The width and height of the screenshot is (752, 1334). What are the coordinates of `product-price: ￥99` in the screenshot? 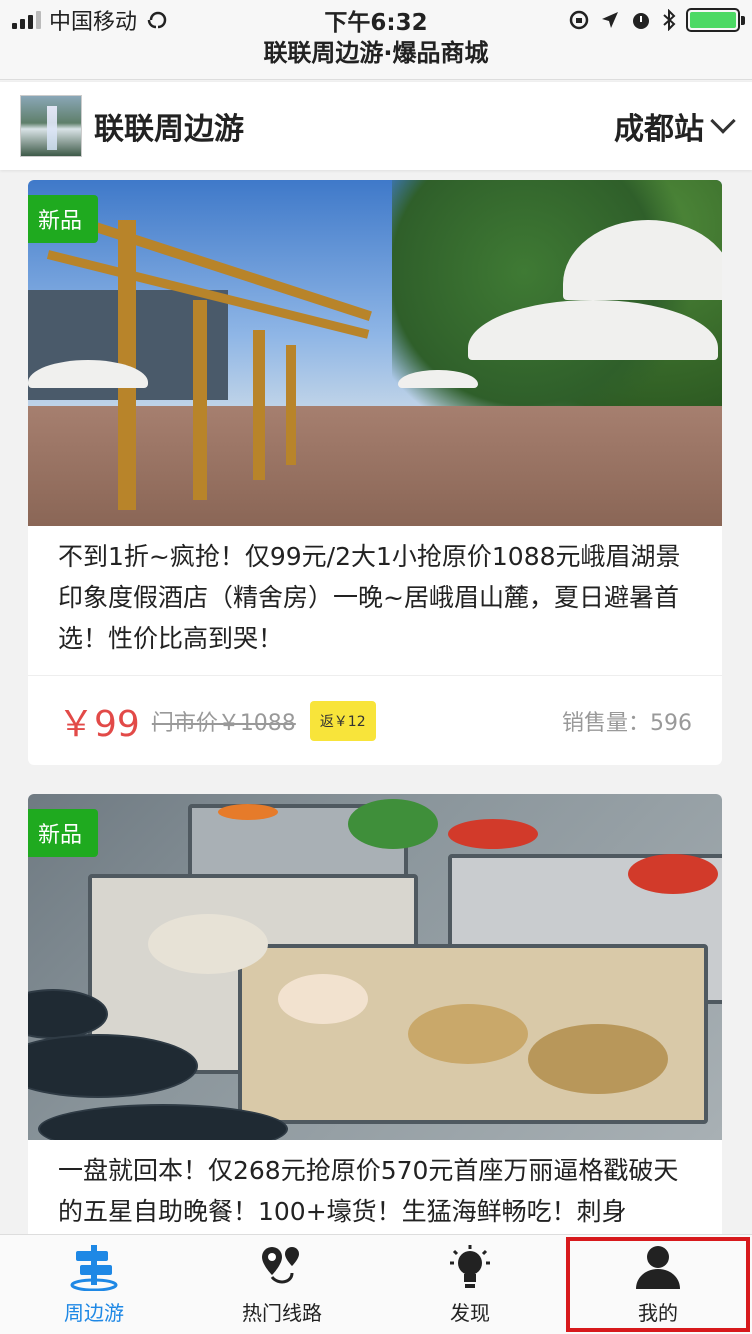 It's located at (99, 724).